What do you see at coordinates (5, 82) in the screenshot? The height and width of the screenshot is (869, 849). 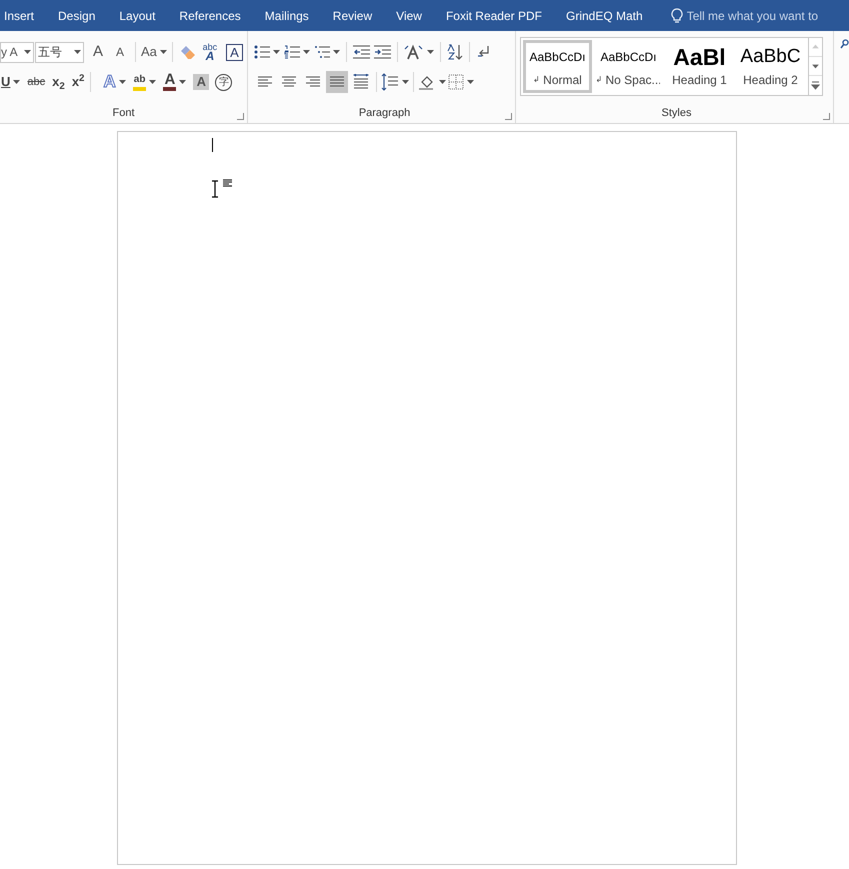 I see `underline-button: U` at bounding box center [5, 82].